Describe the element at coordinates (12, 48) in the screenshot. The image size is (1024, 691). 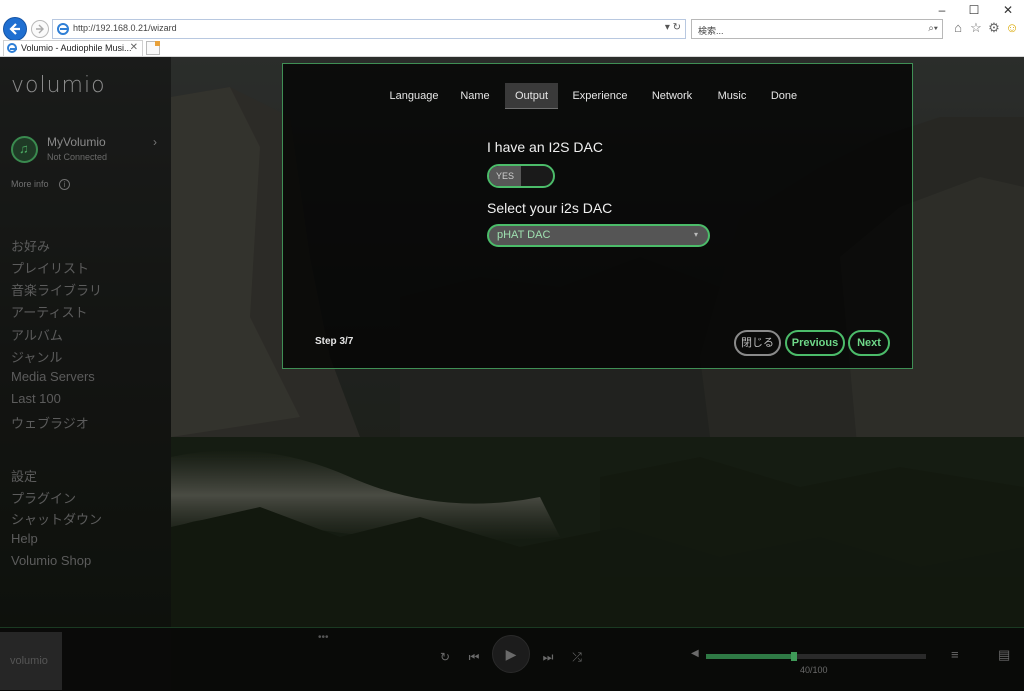
I see `tab-favicon-icon` at that location.